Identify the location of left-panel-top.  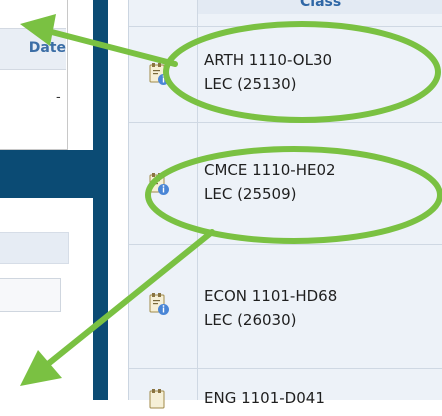
(34, 75).